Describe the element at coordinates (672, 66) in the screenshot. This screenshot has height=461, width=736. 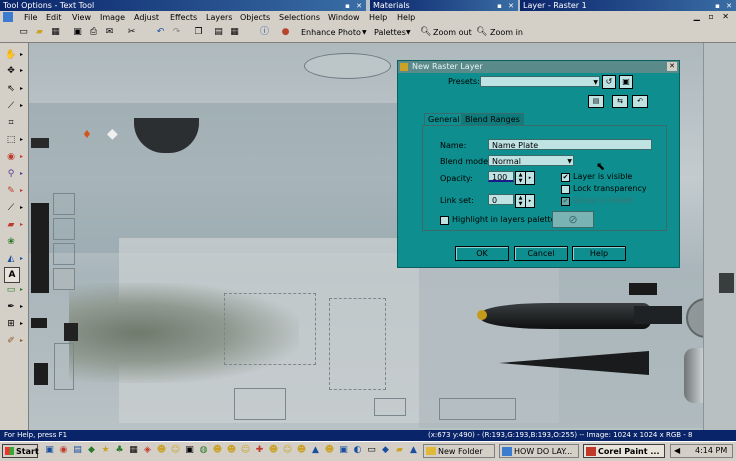
I see `dialog-close-button: ✕` at that location.